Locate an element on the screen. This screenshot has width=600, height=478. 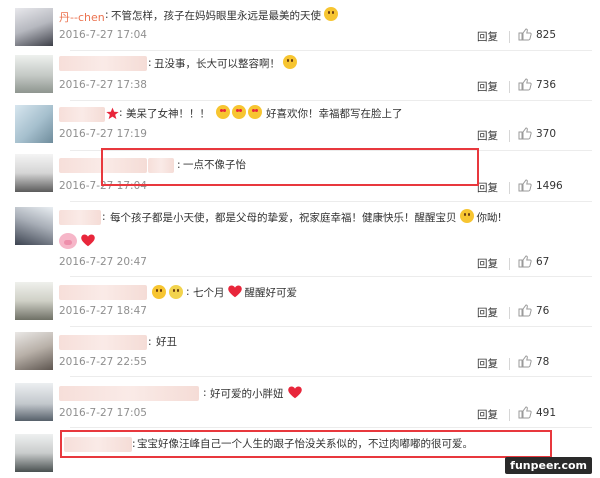
like-count: 736 is located at coordinates (546, 85).